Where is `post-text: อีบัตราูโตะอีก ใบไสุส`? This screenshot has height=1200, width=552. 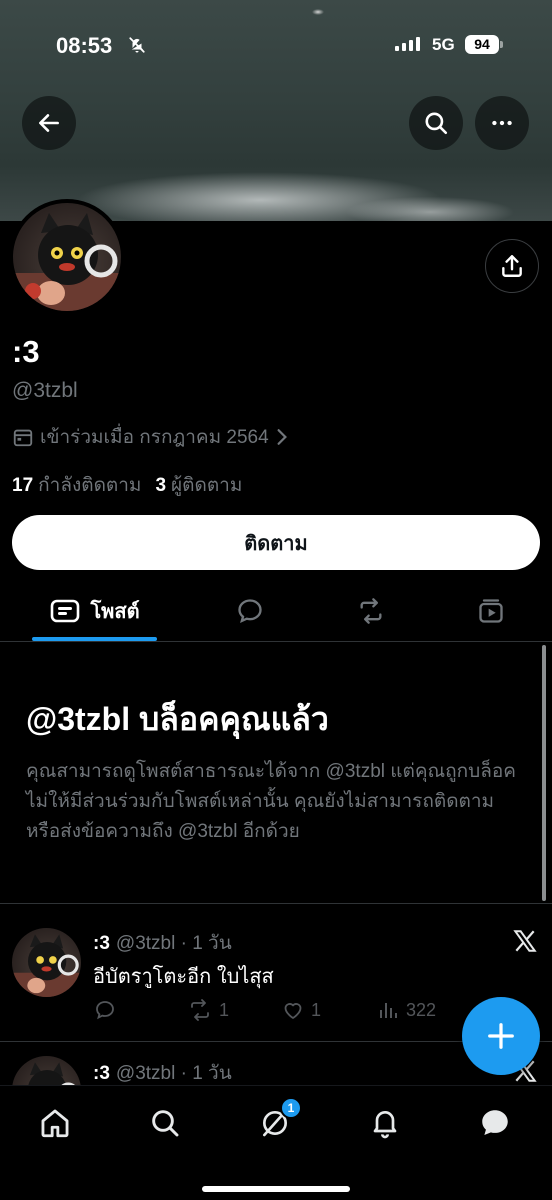 post-text: อีบัตราูโตะอีก ใบไสุส is located at coordinates (183, 977).